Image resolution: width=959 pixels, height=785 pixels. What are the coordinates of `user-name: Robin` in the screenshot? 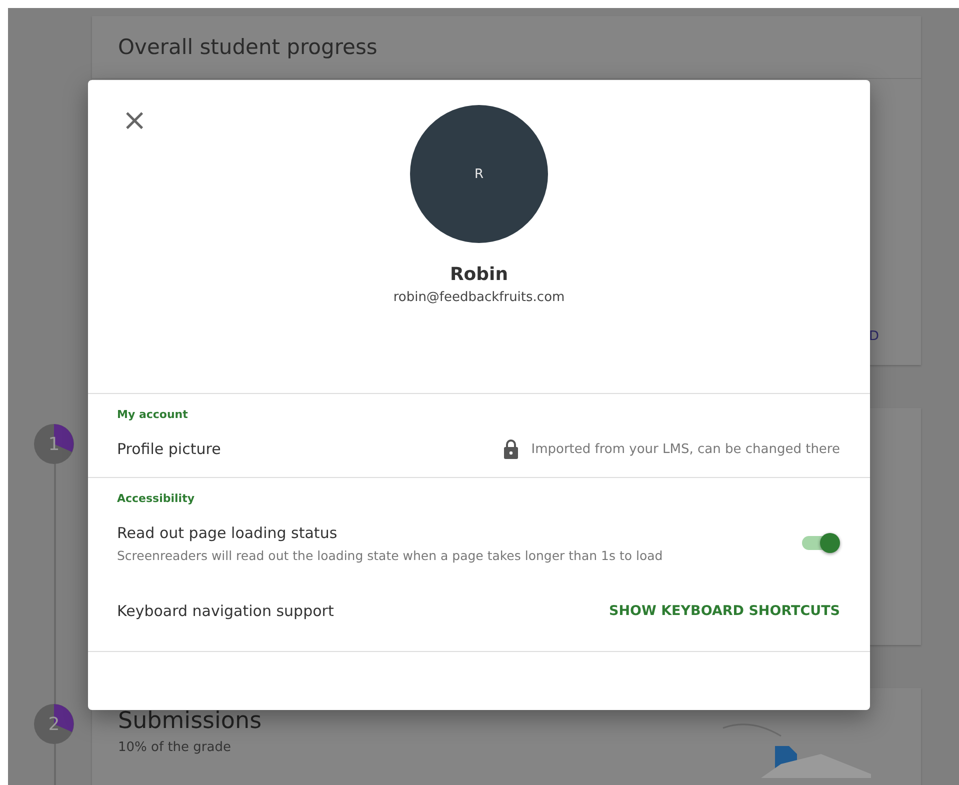 It's located at (479, 274).